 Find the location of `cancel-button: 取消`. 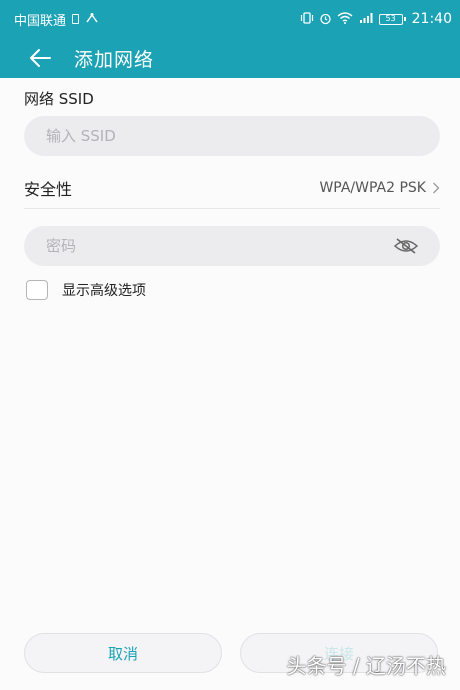

cancel-button: 取消 is located at coordinates (123, 653).